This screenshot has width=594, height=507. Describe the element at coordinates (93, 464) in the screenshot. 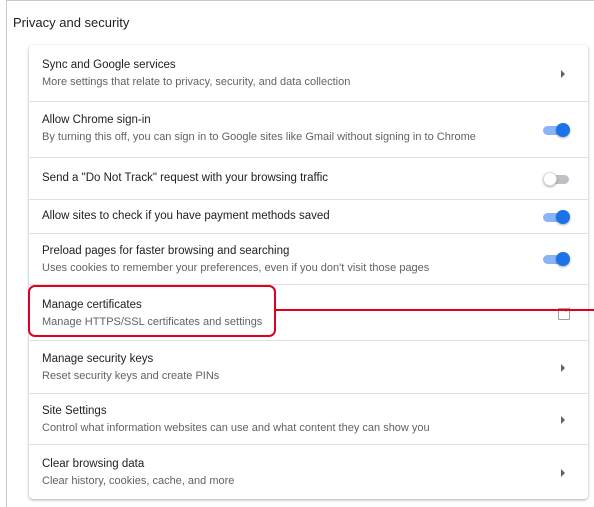

I see `row-title: Clear browsing data` at that location.